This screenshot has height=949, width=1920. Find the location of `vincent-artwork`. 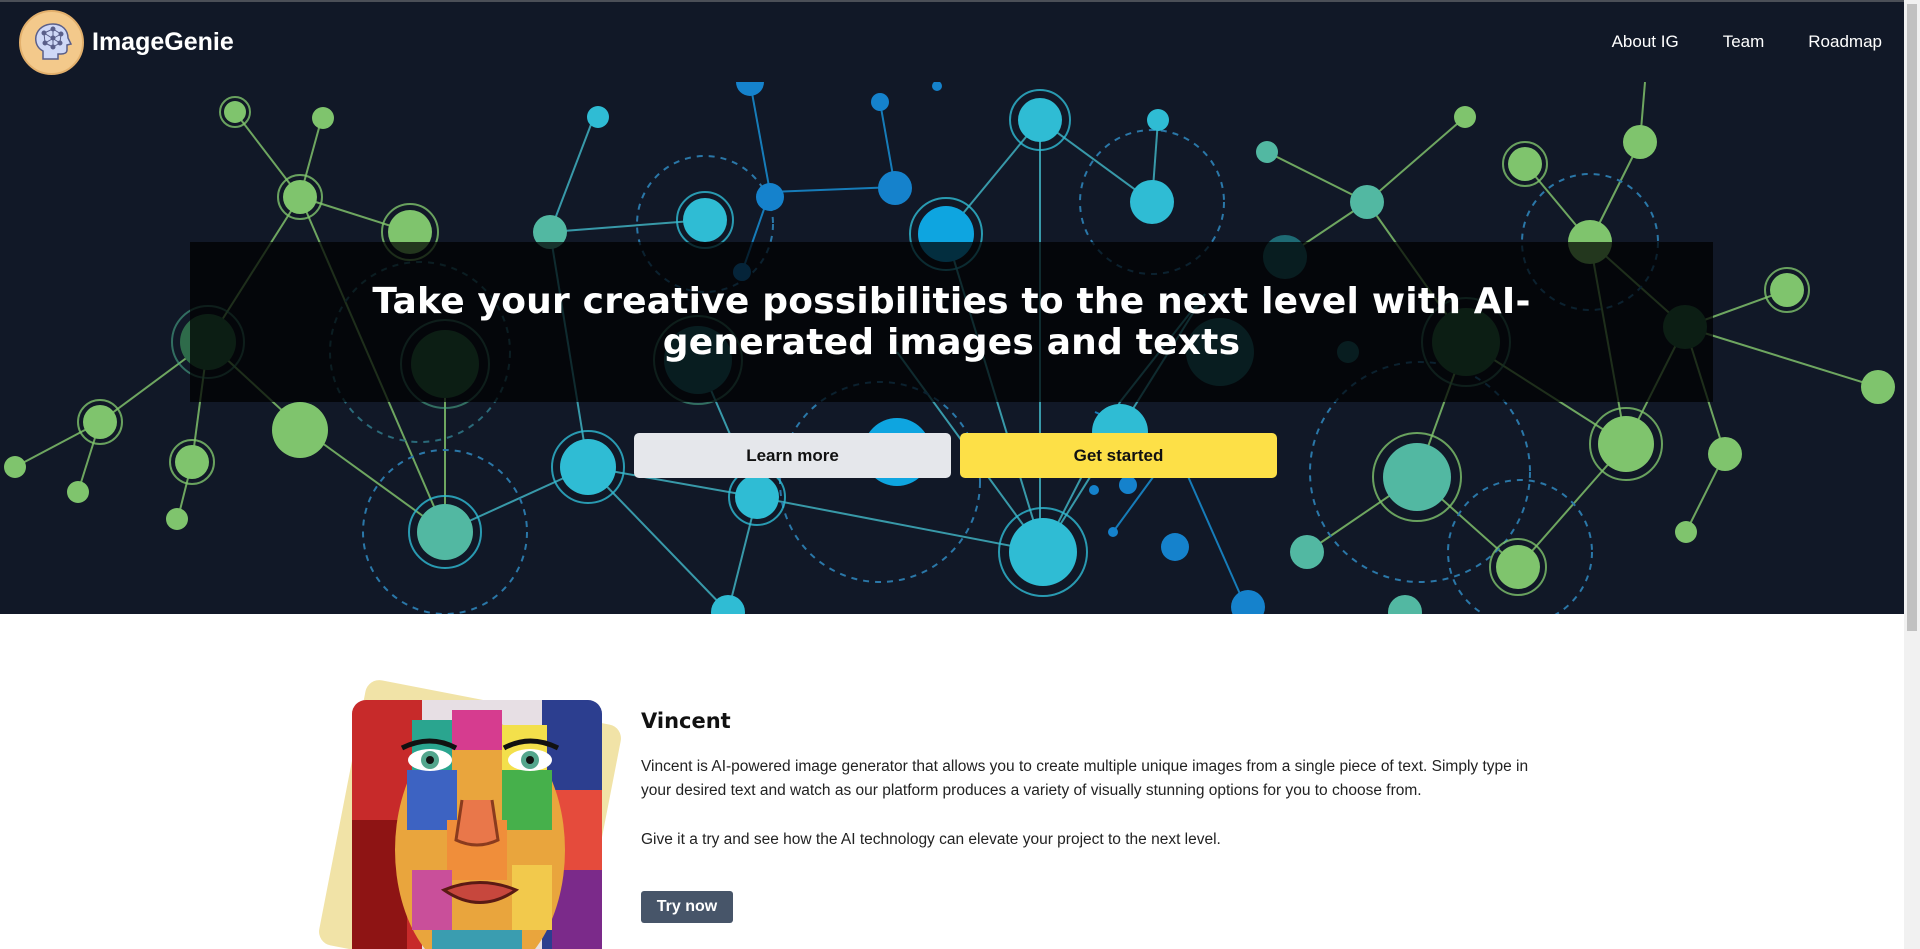

vincent-artwork is located at coordinates (470, 813).